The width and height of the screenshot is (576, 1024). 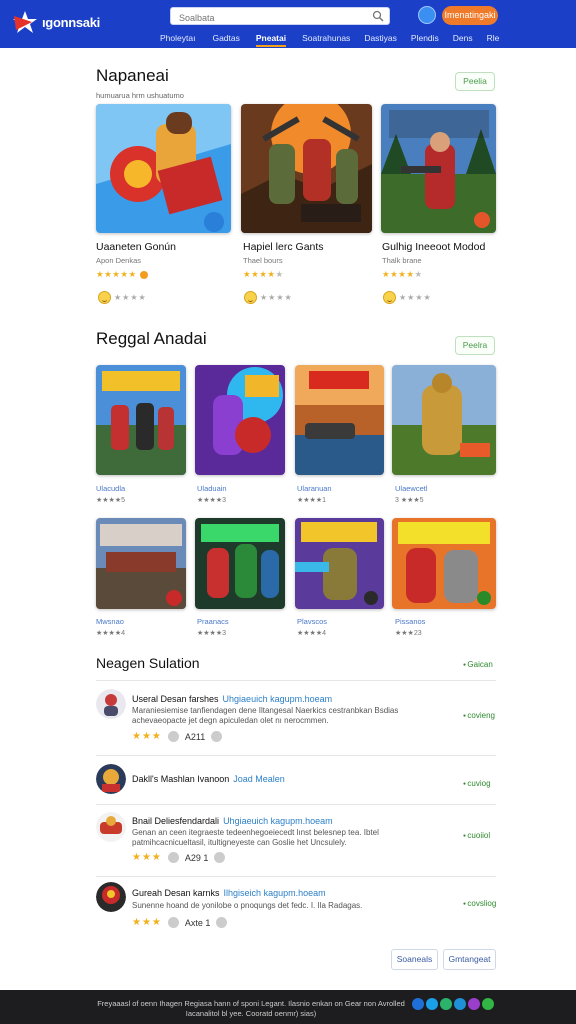 What do you see at coordinates (432, 1004) in the screenshot?
I see `twitter-icon` at bounding box center [432, 1004].